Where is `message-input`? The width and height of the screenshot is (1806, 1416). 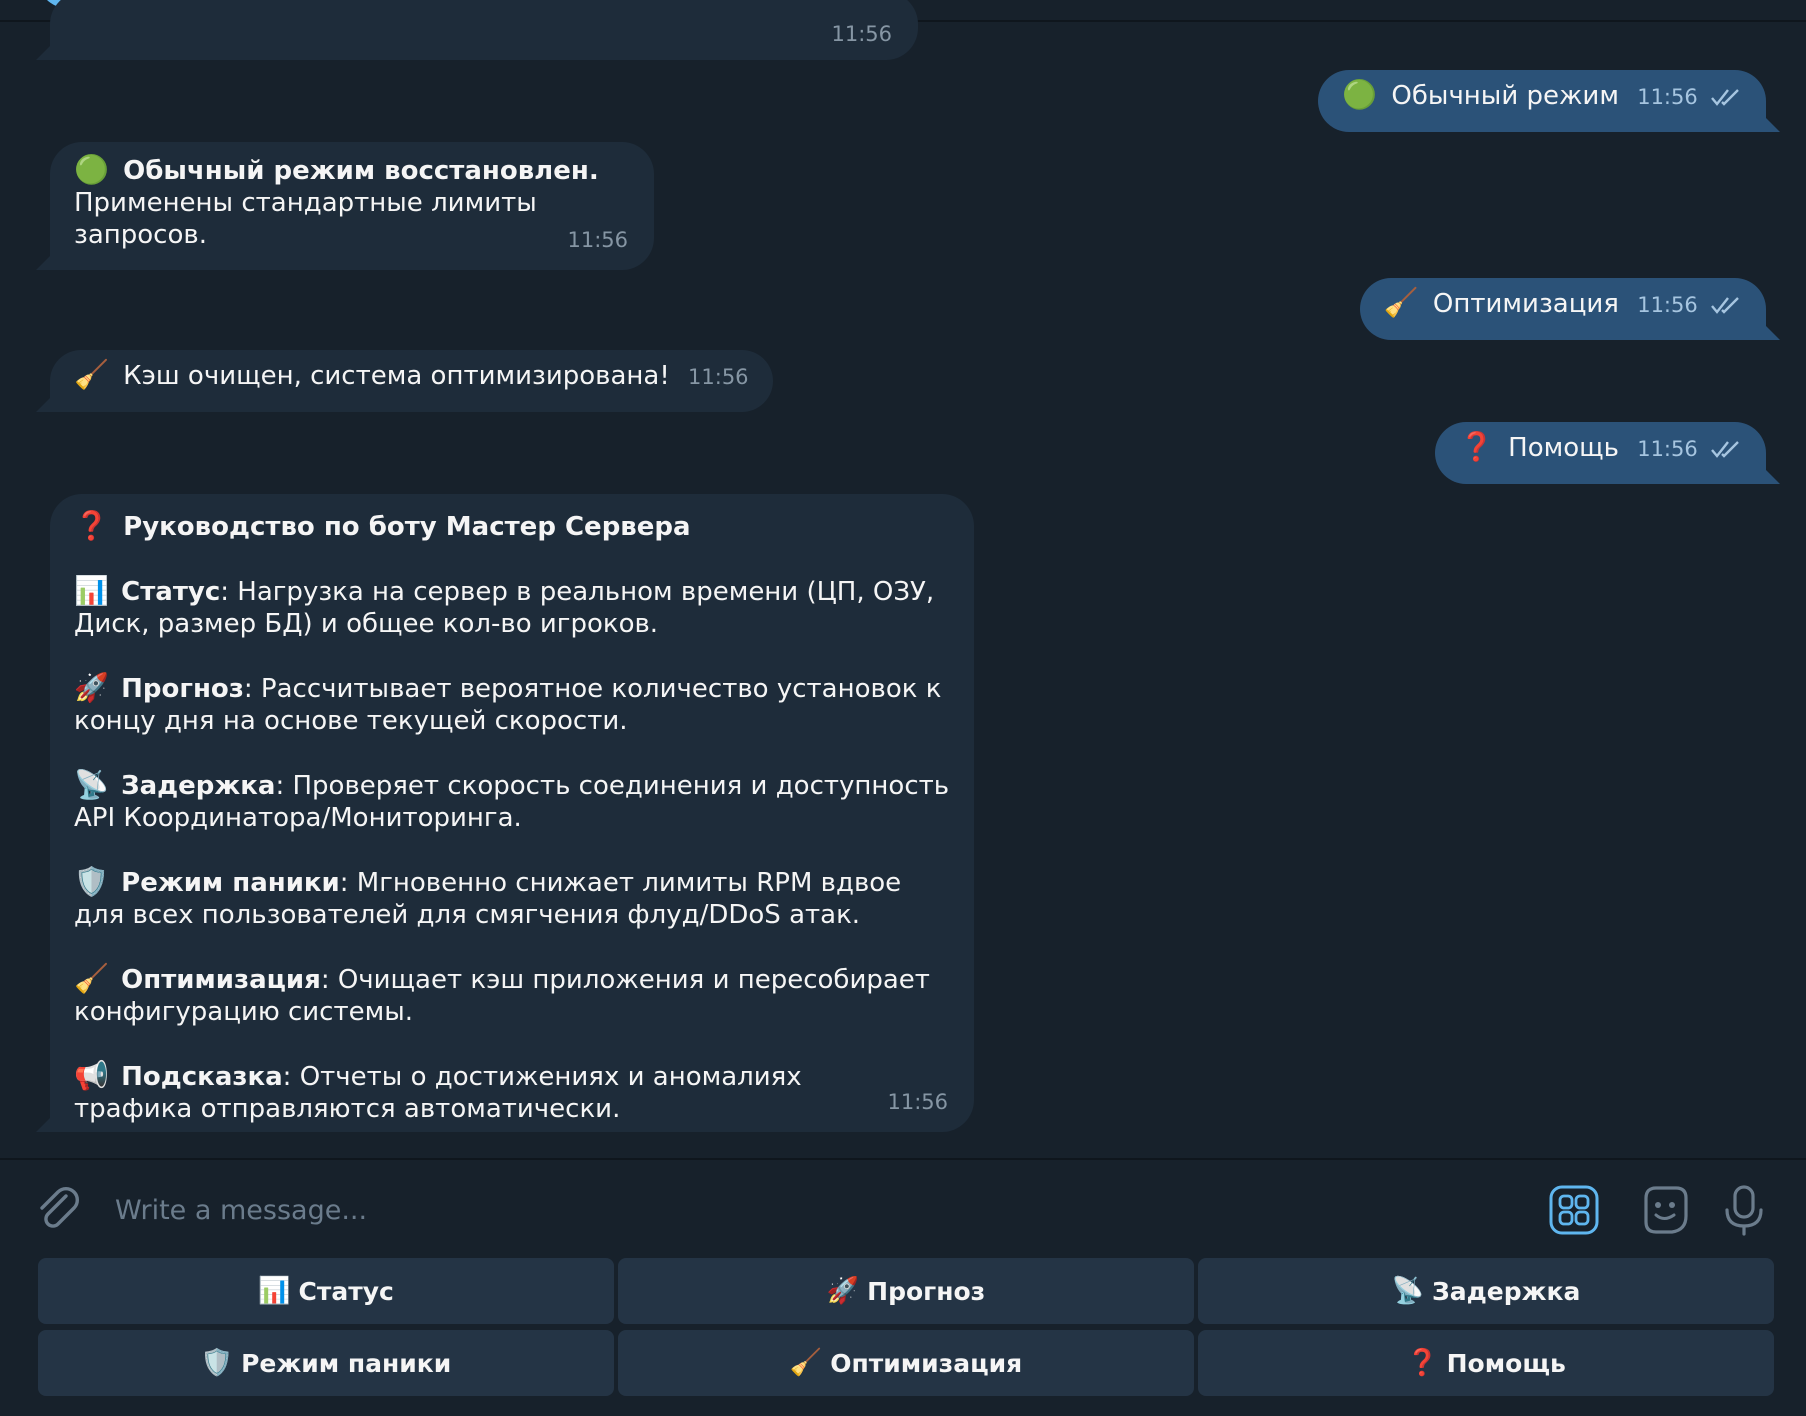
message-input is located at coordinates (765, 1210).